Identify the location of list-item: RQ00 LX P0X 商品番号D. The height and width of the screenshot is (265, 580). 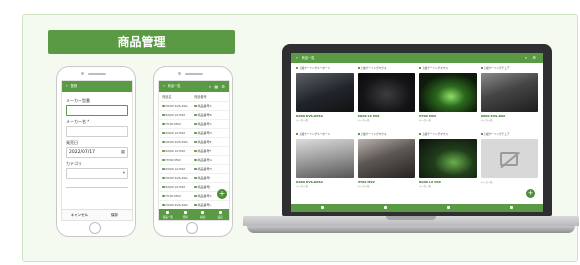
(194, 133).